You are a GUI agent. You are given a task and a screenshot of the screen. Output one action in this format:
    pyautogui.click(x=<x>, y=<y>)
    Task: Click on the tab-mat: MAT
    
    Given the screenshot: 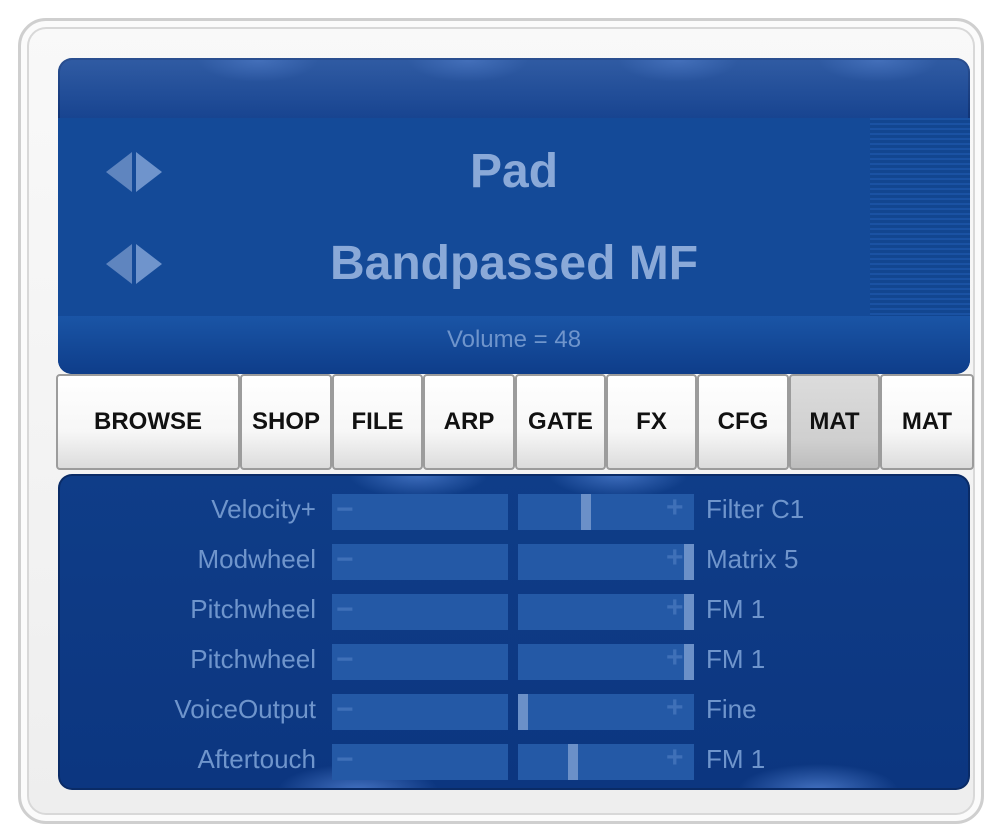 What is the action you would take?
    pyautogui.click(x=927, y=422)
    